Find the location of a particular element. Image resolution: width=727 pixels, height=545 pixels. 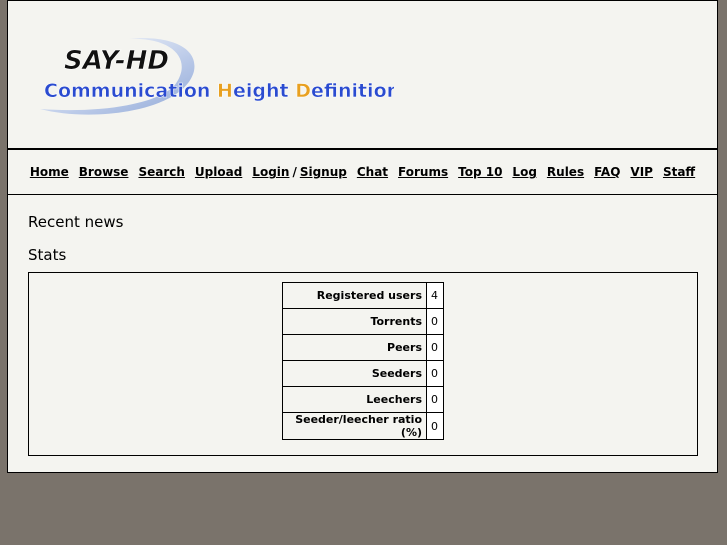

nav-rules-link: Rules is located at coordinates (565, 172).